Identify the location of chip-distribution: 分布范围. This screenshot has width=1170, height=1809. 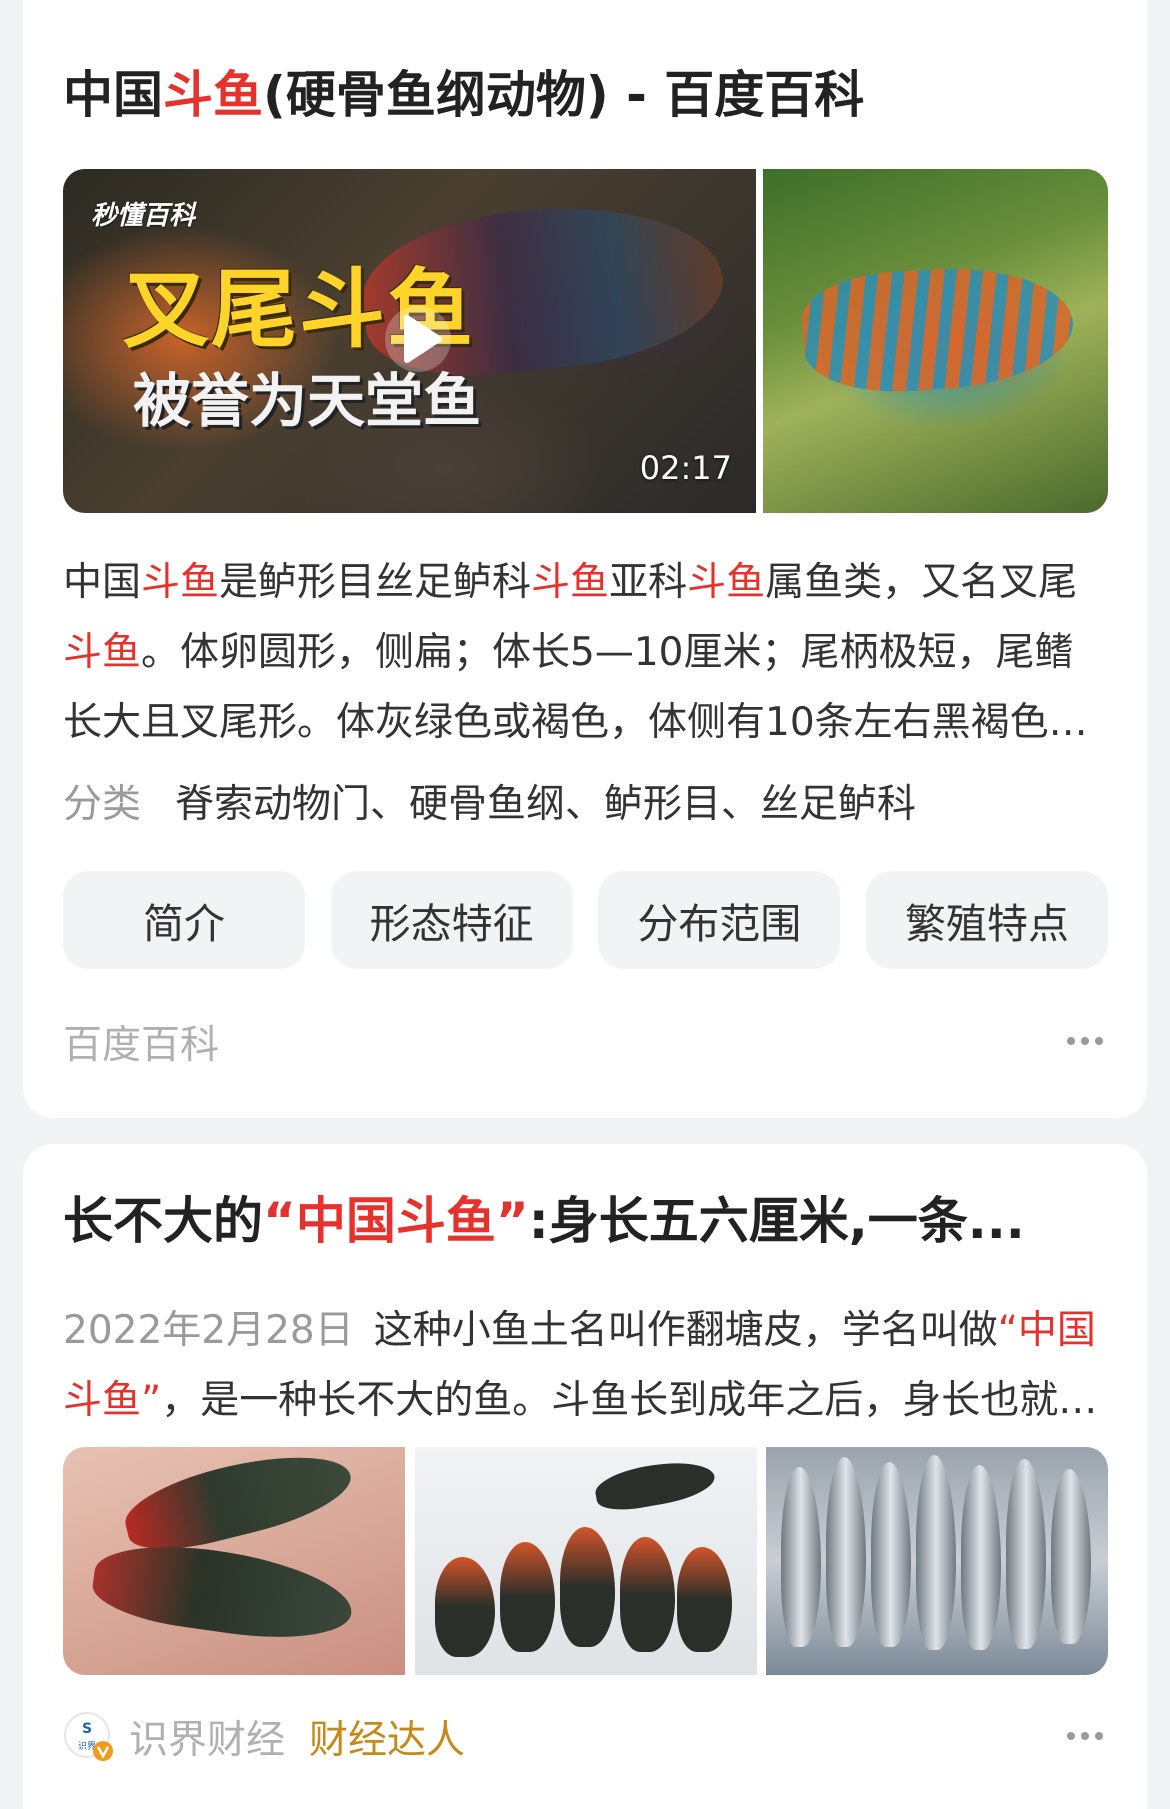
(719, 920).